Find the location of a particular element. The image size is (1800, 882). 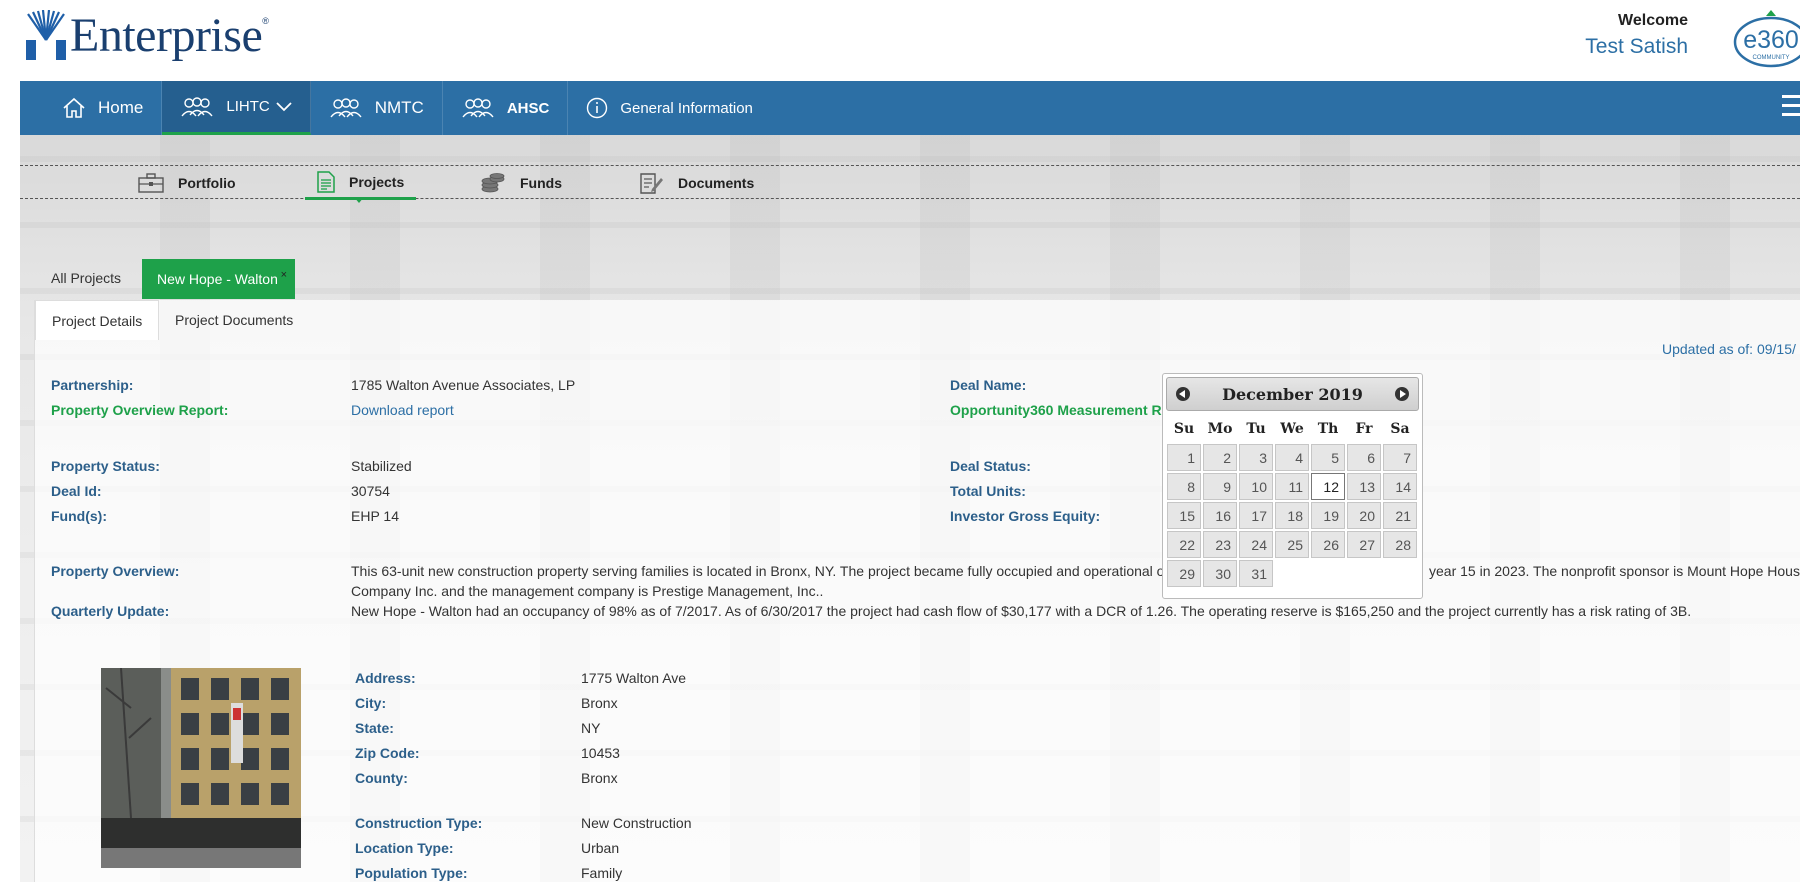

nav-lihtc: LIHTC is located at coordinates (236, 108).